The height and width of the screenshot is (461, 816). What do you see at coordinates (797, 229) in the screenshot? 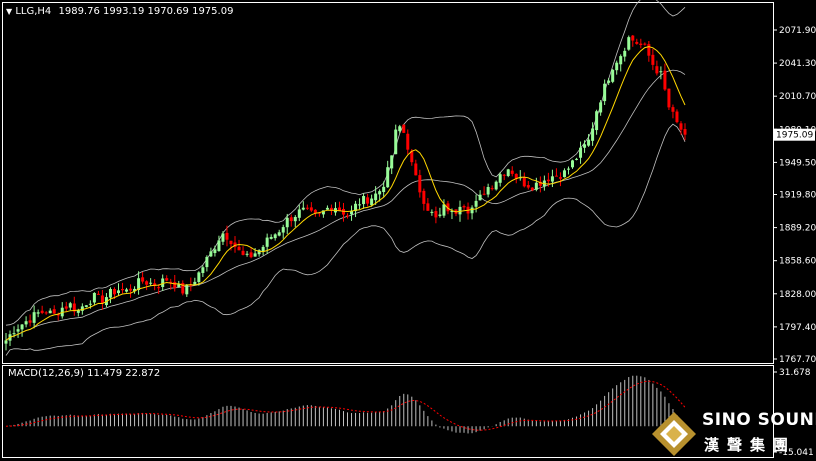
I see `price-tick-label: 1889.20` at bounding box center [797, 229].